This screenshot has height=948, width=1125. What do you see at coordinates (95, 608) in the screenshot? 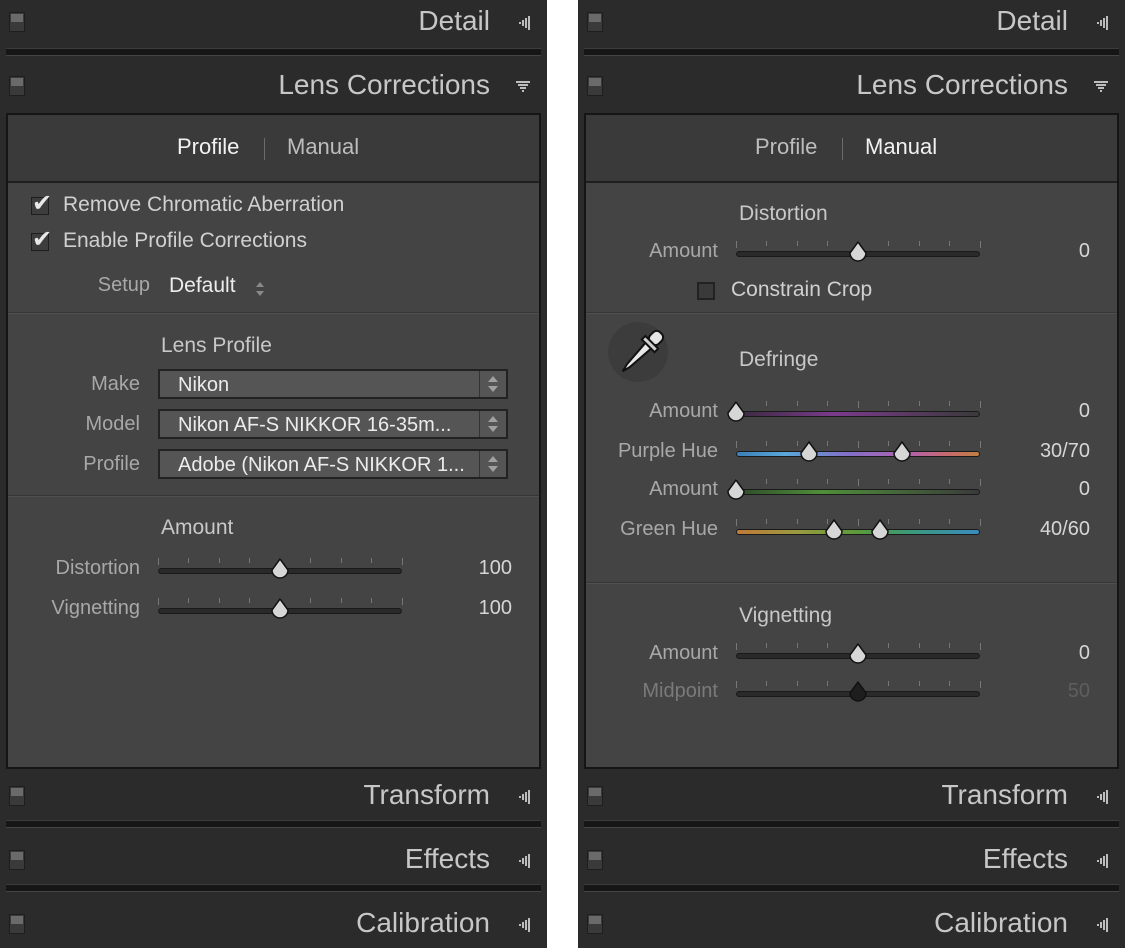
I see `vignetting-label: Vignetting` at bounding box center [95, 608].